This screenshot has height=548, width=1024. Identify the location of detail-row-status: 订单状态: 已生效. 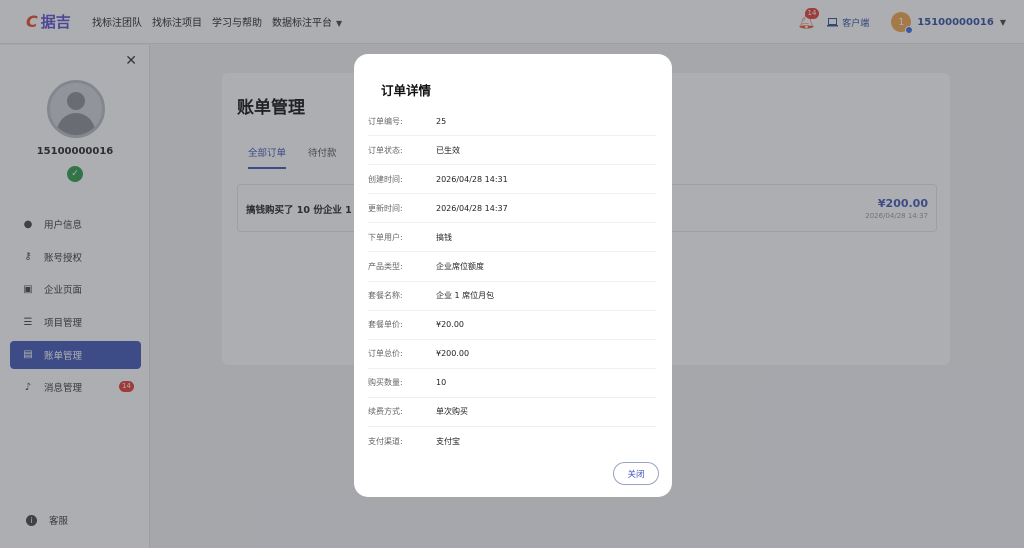
(512, 151).